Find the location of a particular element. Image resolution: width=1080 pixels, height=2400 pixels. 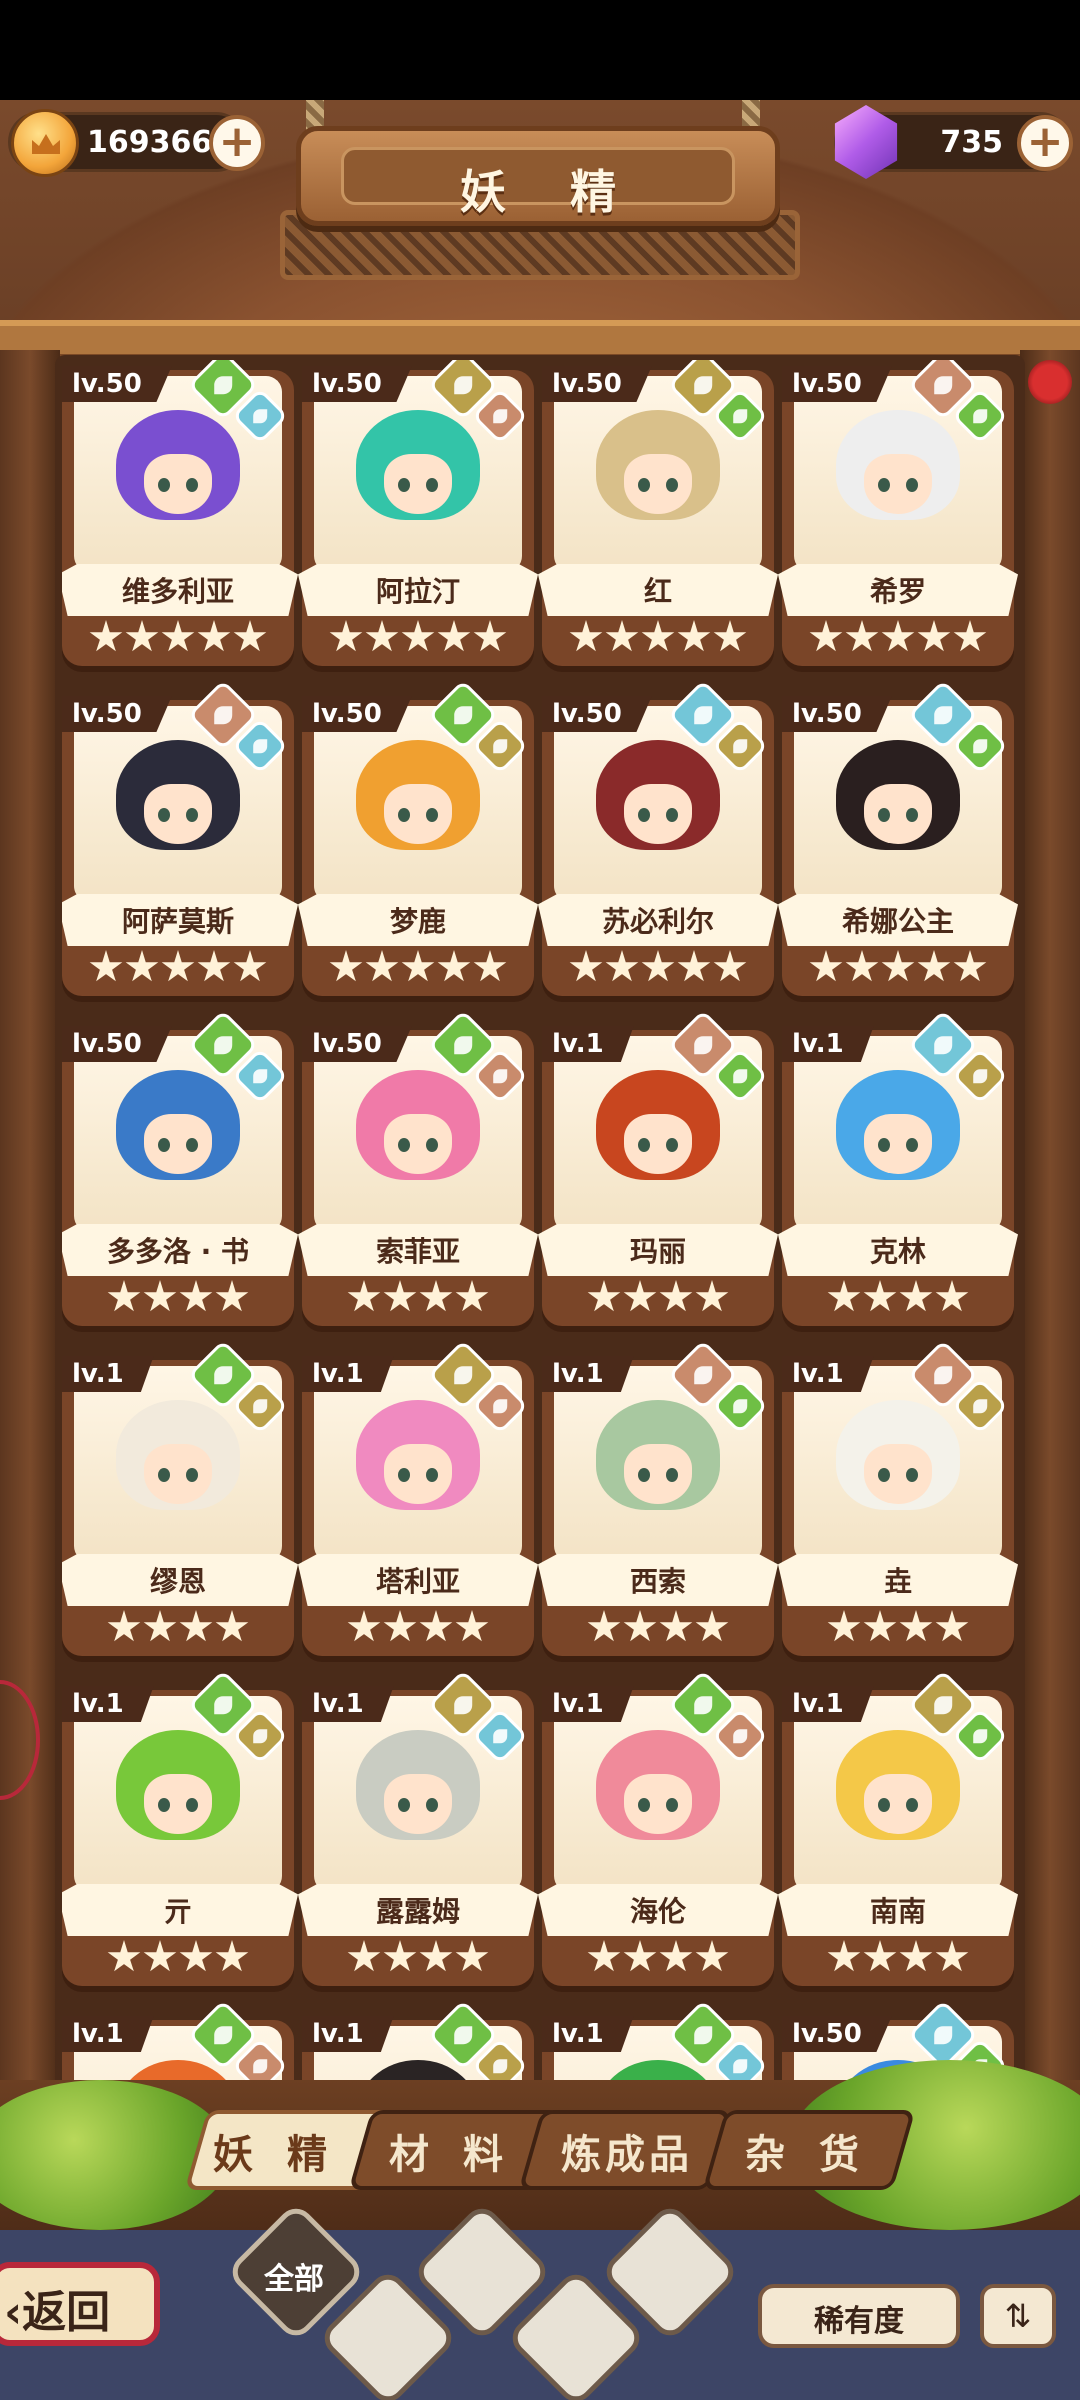

fairy-name: 红 is located at coordinates (657, 591).